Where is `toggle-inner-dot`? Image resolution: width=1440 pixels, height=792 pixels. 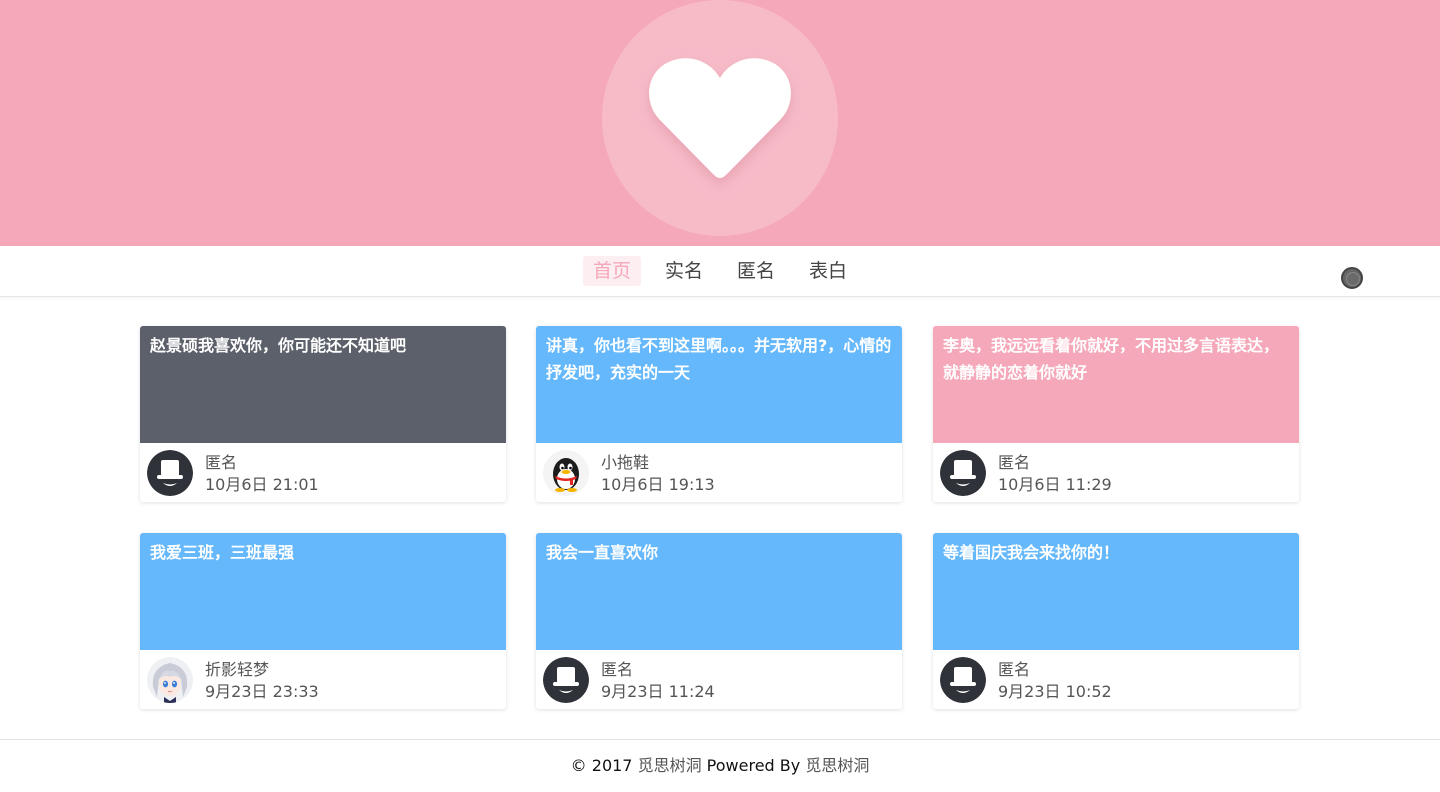 toggle-inner-dot is located at coordinates (1353, 279).